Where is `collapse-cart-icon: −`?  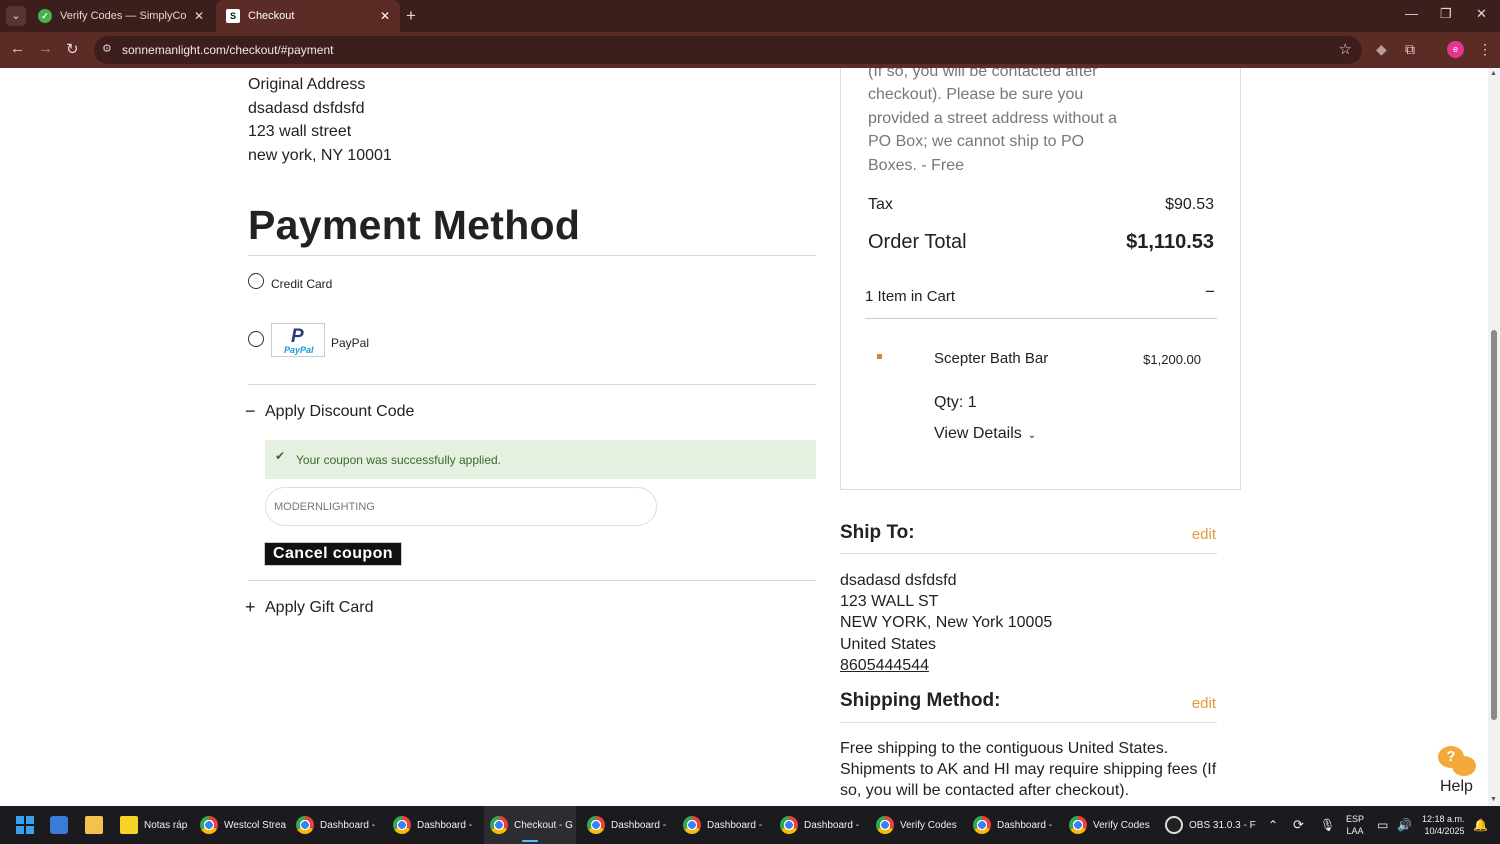 collapse-cart-icon: − is located at coordinates (1210, 292).